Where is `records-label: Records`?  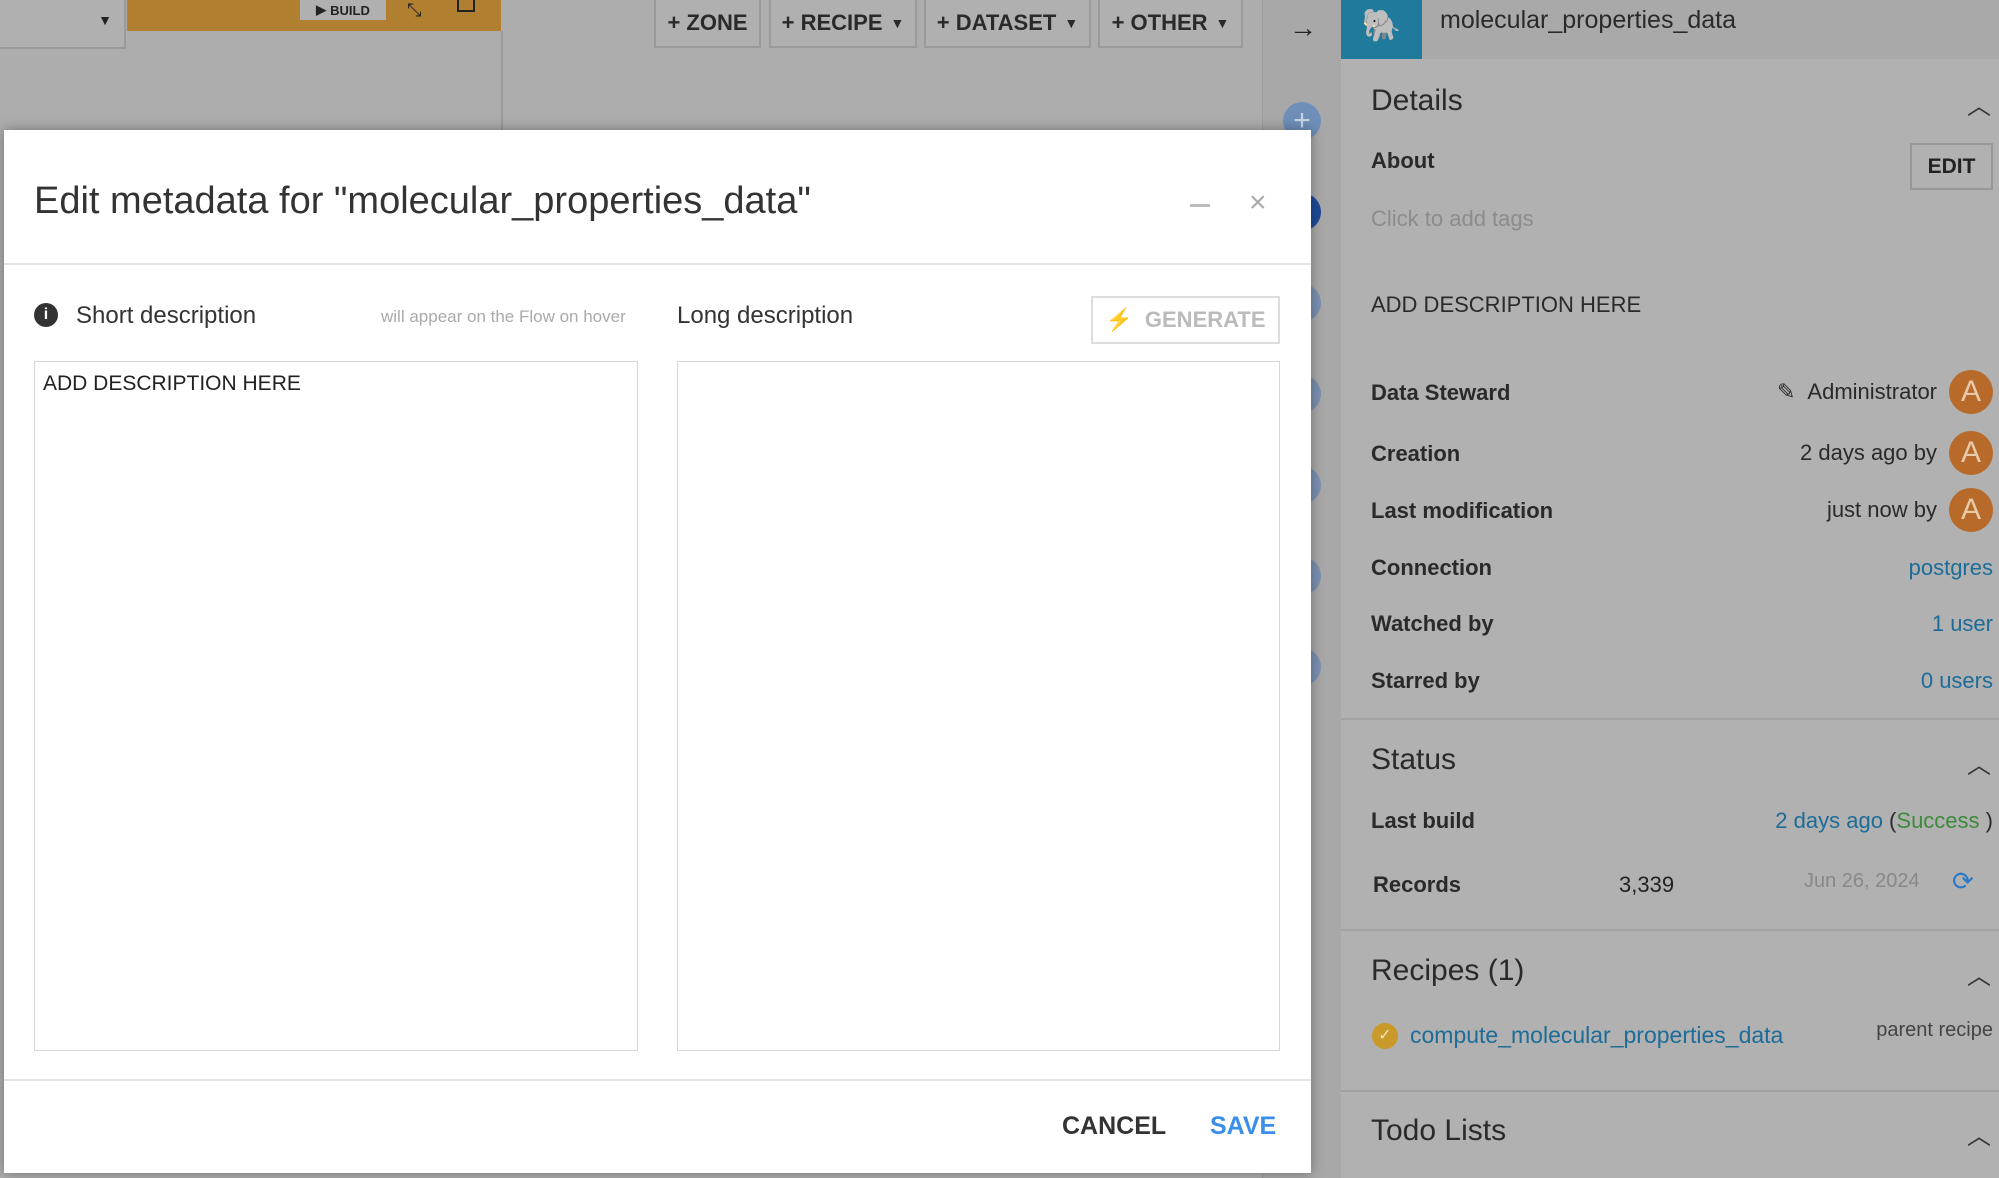 records-label: Records is located at coordinates (1417, 884).